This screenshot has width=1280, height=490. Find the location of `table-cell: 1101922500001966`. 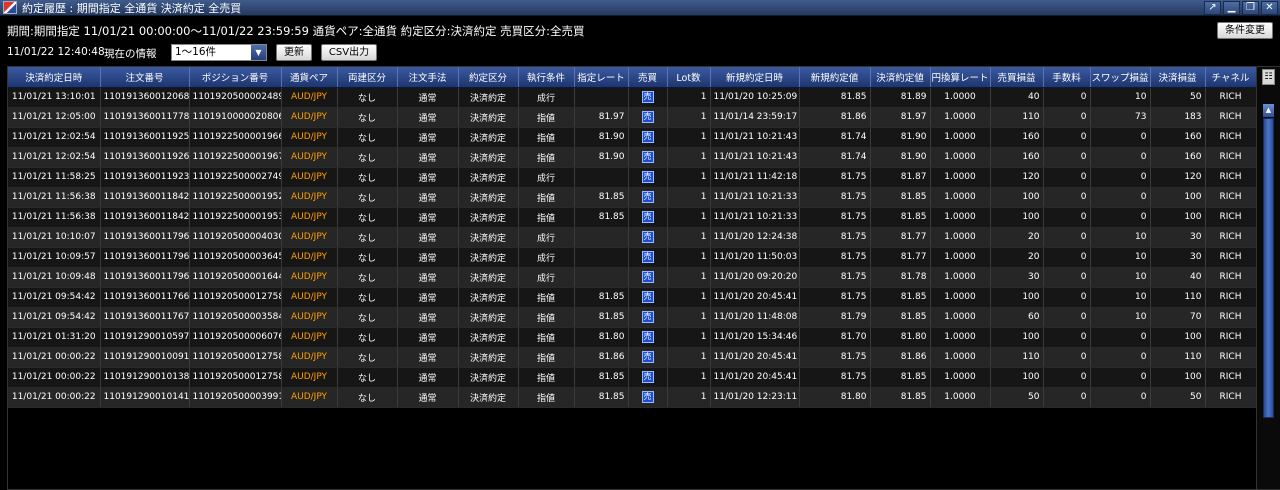

table-cell: 1101922500001966 is located at coordinates (235, 137).